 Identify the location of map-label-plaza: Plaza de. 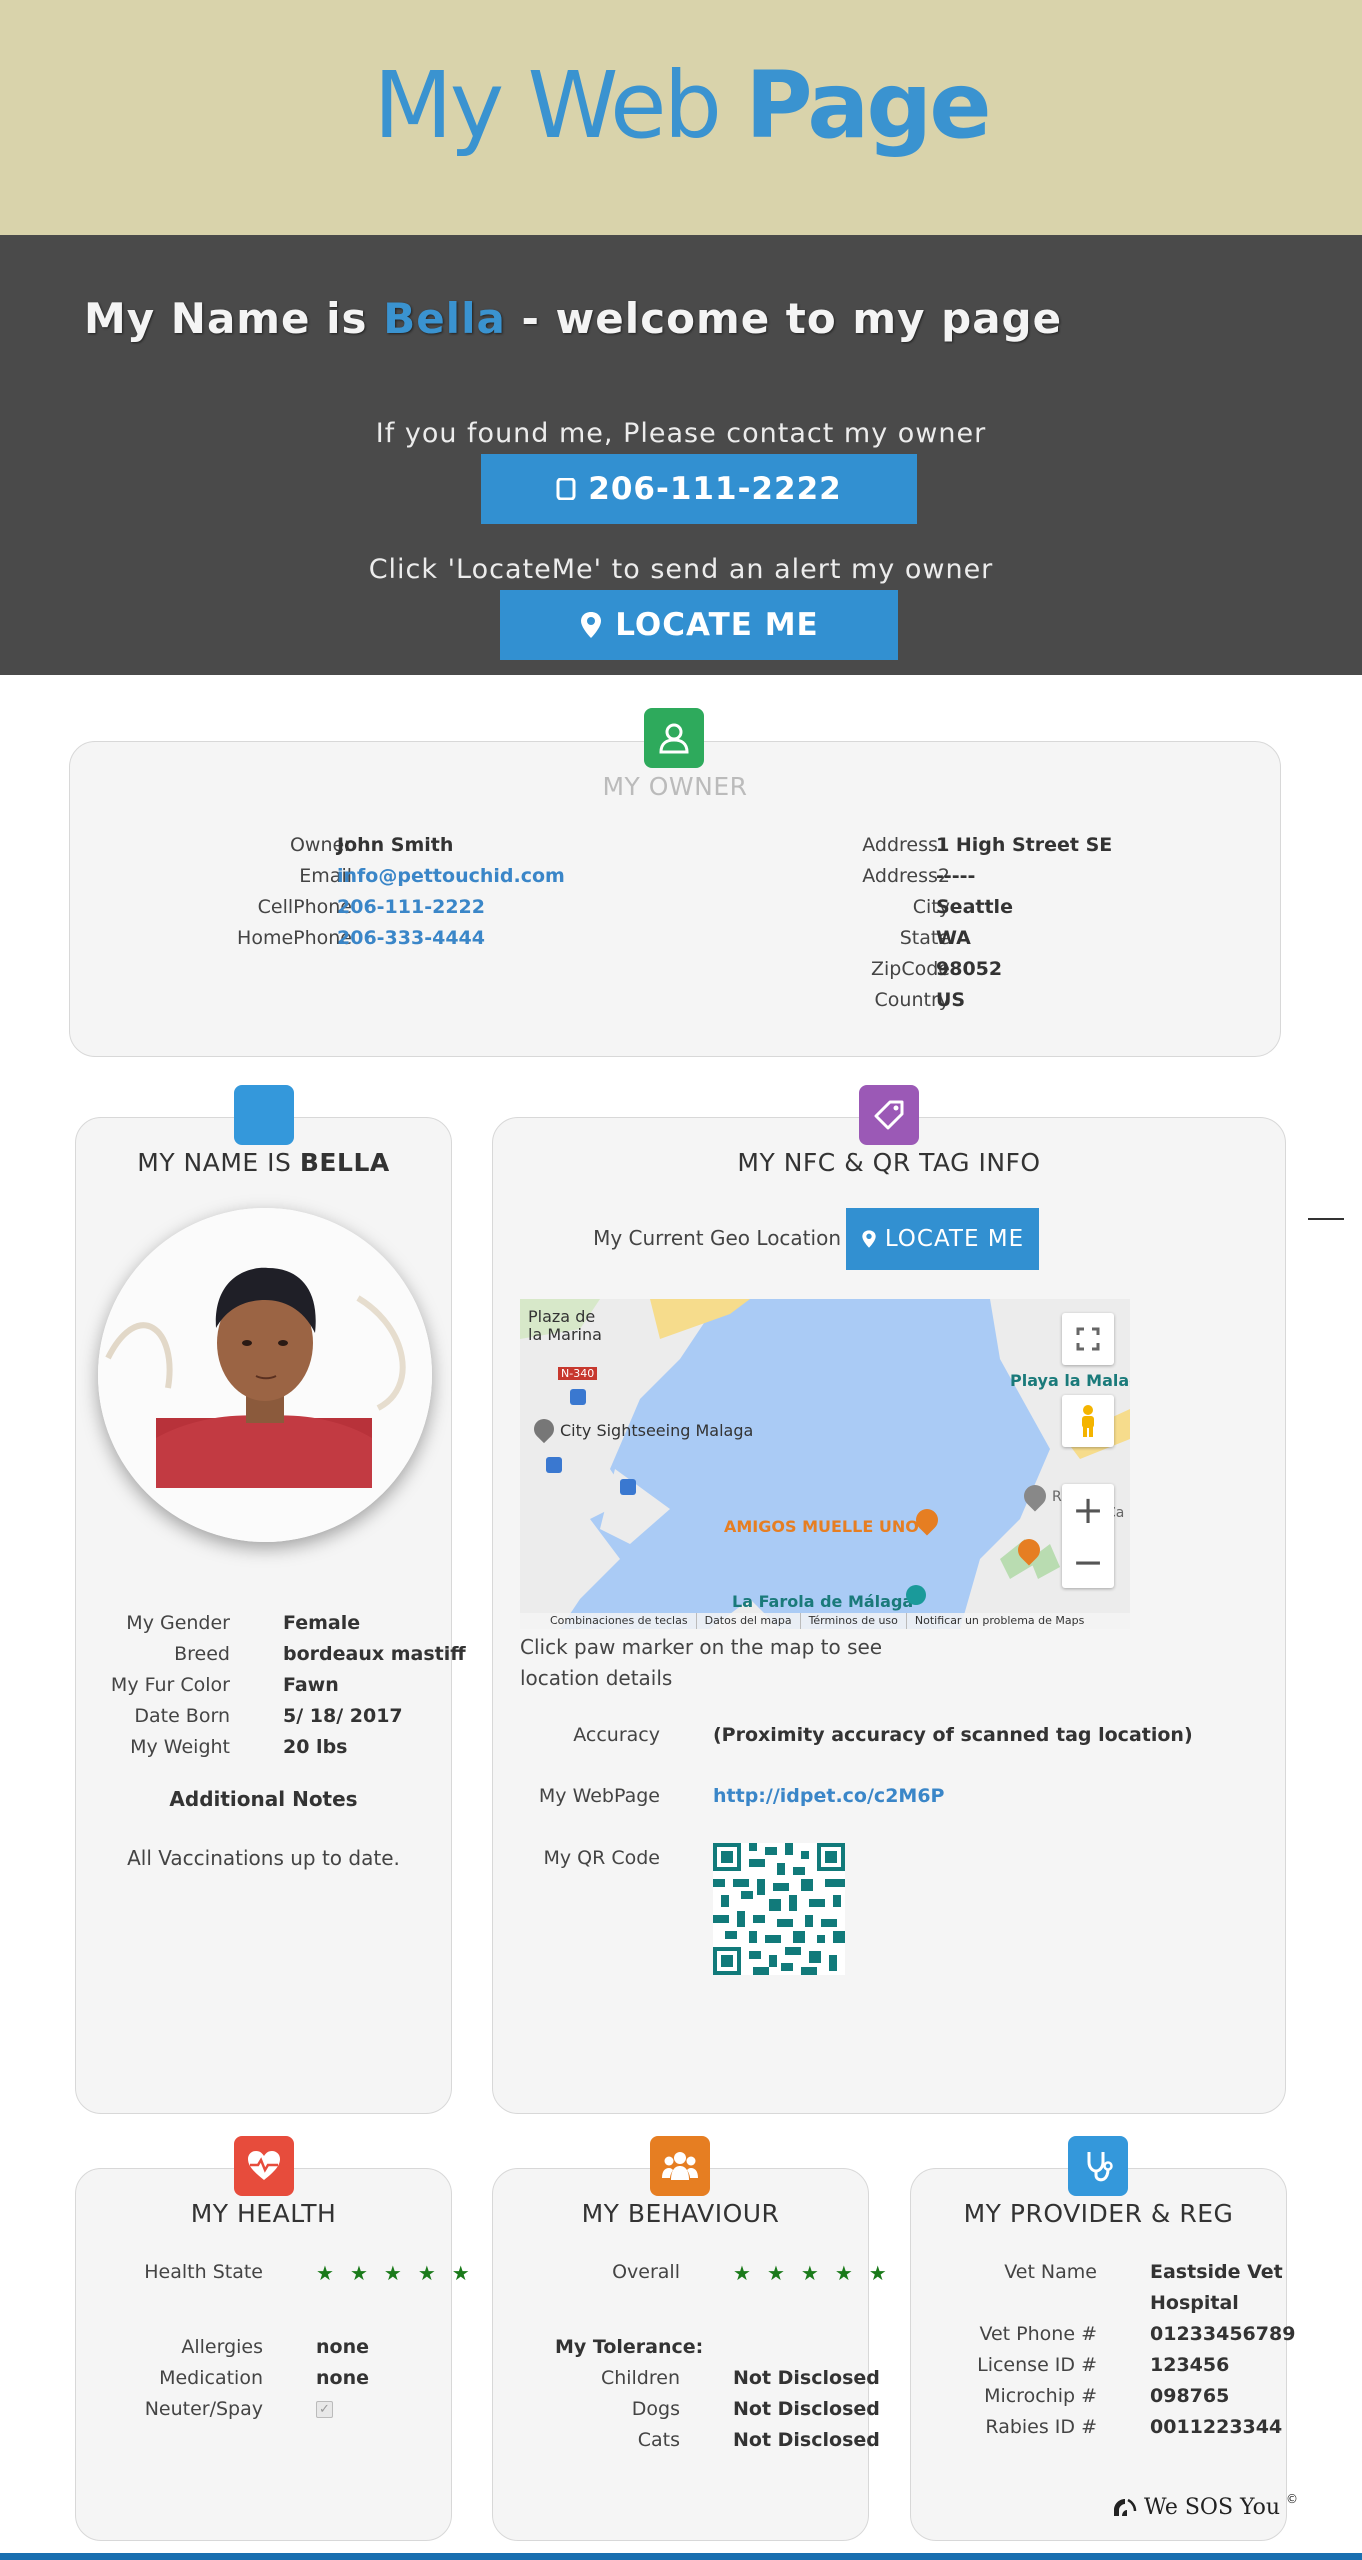
(562, 1316).